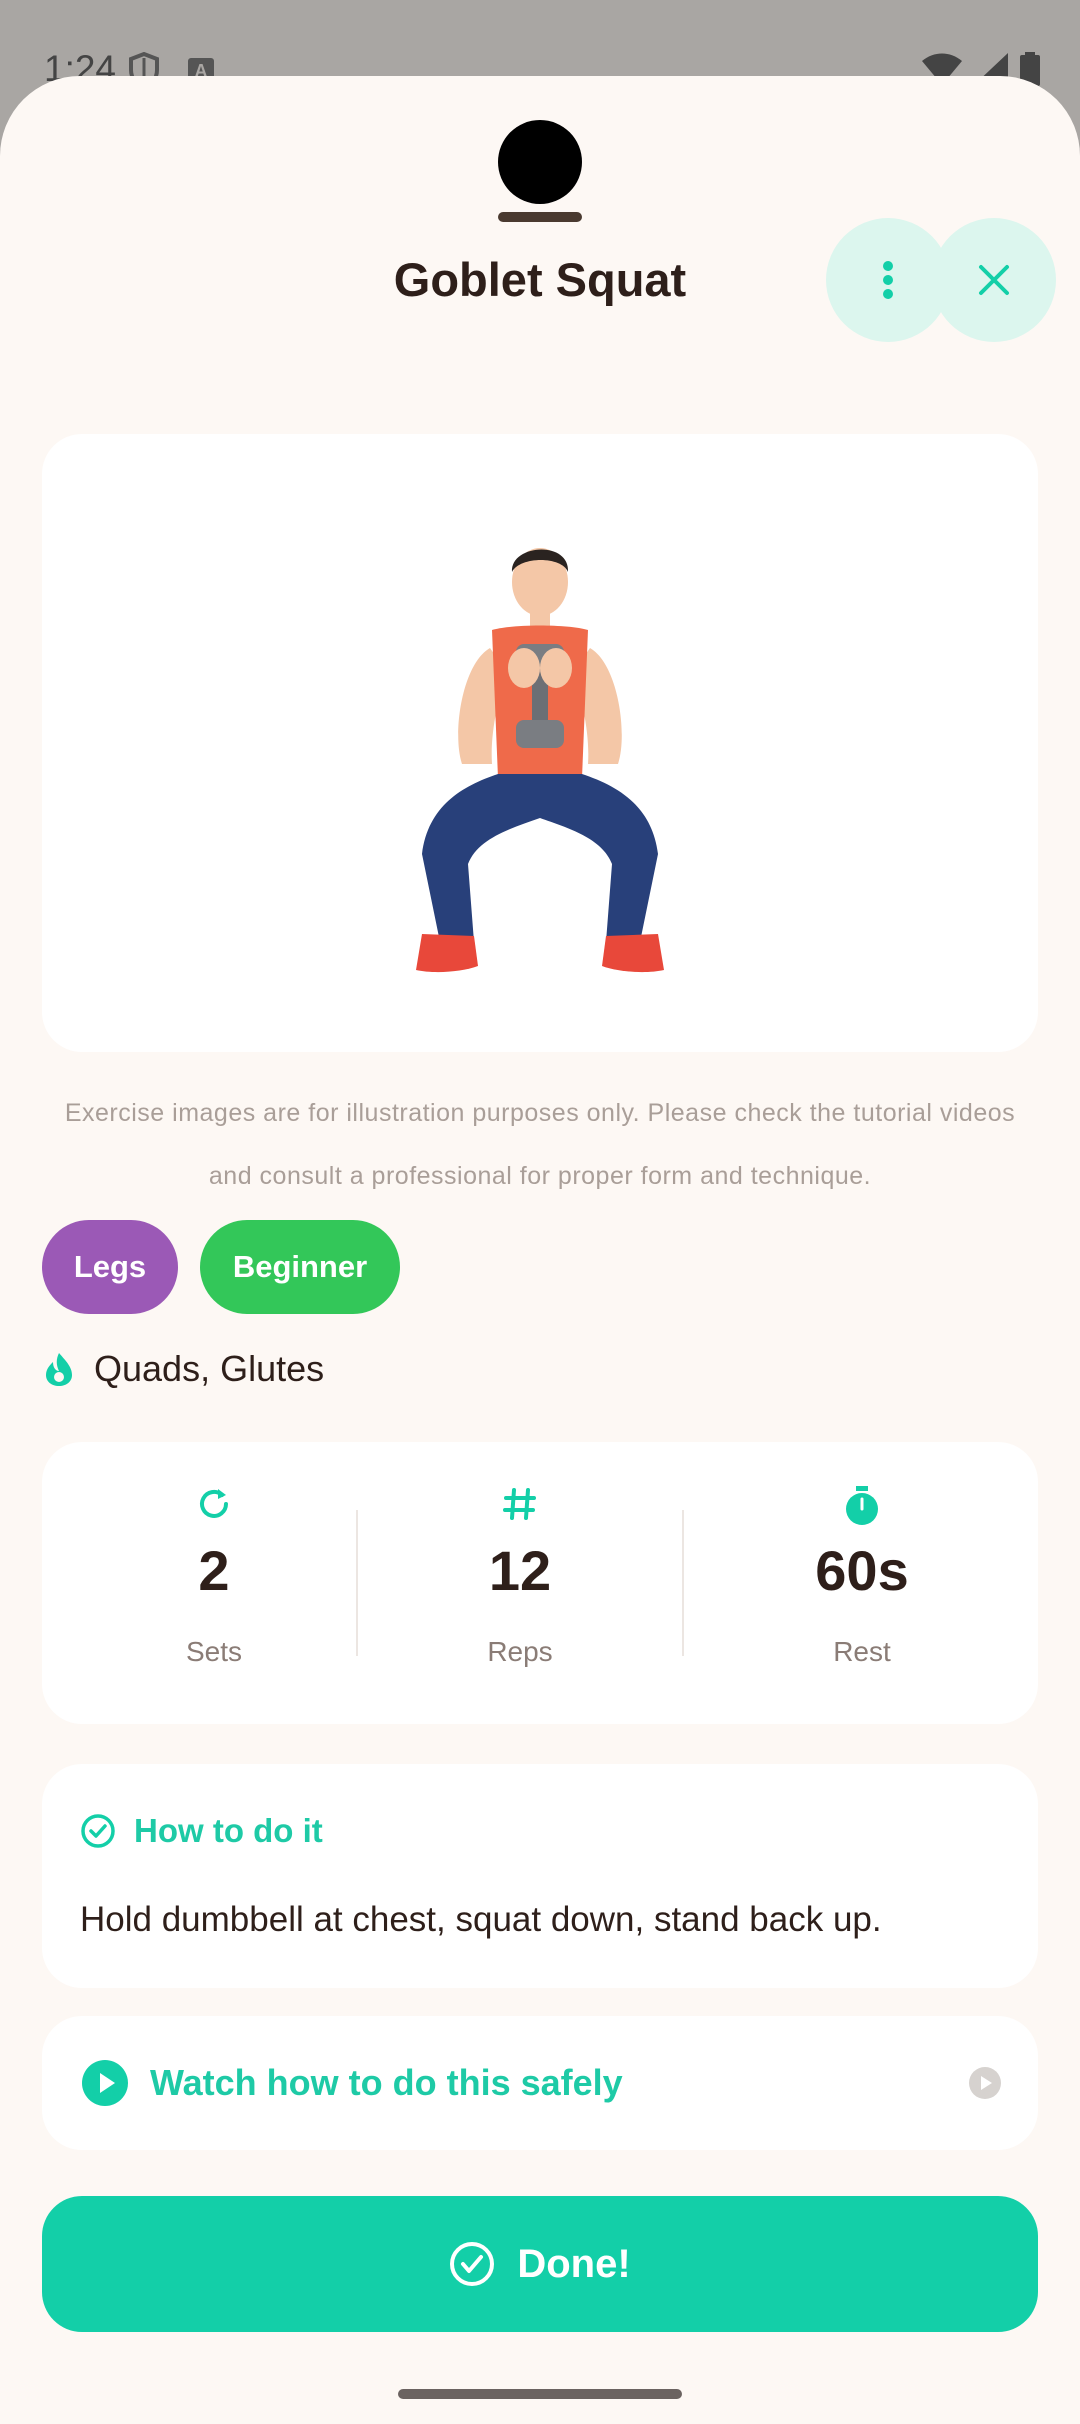 Image resolution: width=1080 pixels, height=2424 pixels. I want to click on stat-rest: 60s Rest, so click(862, 1583).